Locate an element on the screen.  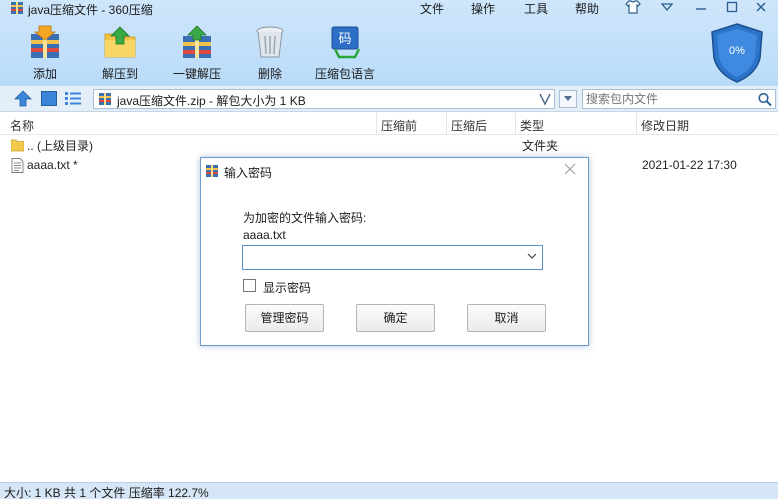
thumbnail-view-icon is located at coordinates (49, 98).